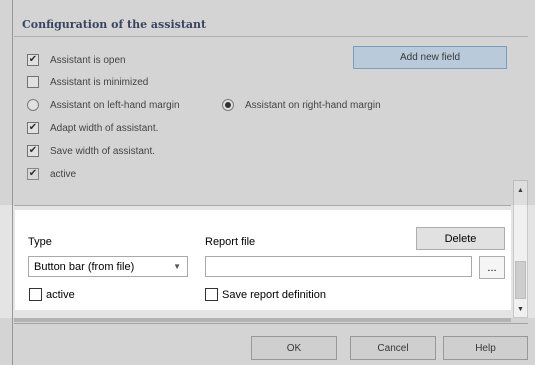  I want to click on assistant-minimized-label: Assistant is minimized, so click(99, 82).